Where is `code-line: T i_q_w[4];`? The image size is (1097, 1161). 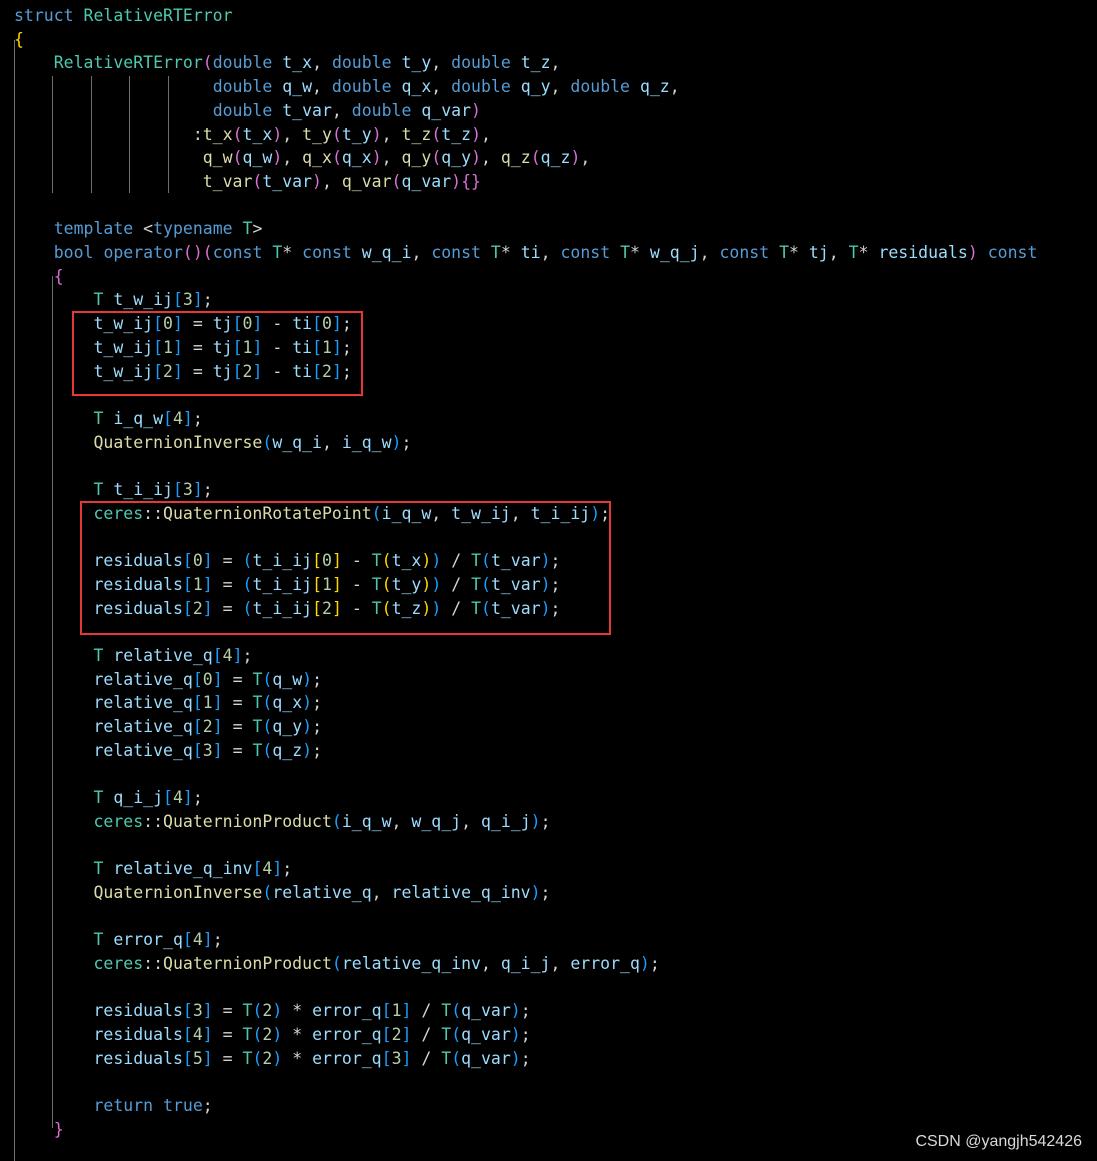 code-line: T i_q_w[4]; is located at coordinates (148, 418).